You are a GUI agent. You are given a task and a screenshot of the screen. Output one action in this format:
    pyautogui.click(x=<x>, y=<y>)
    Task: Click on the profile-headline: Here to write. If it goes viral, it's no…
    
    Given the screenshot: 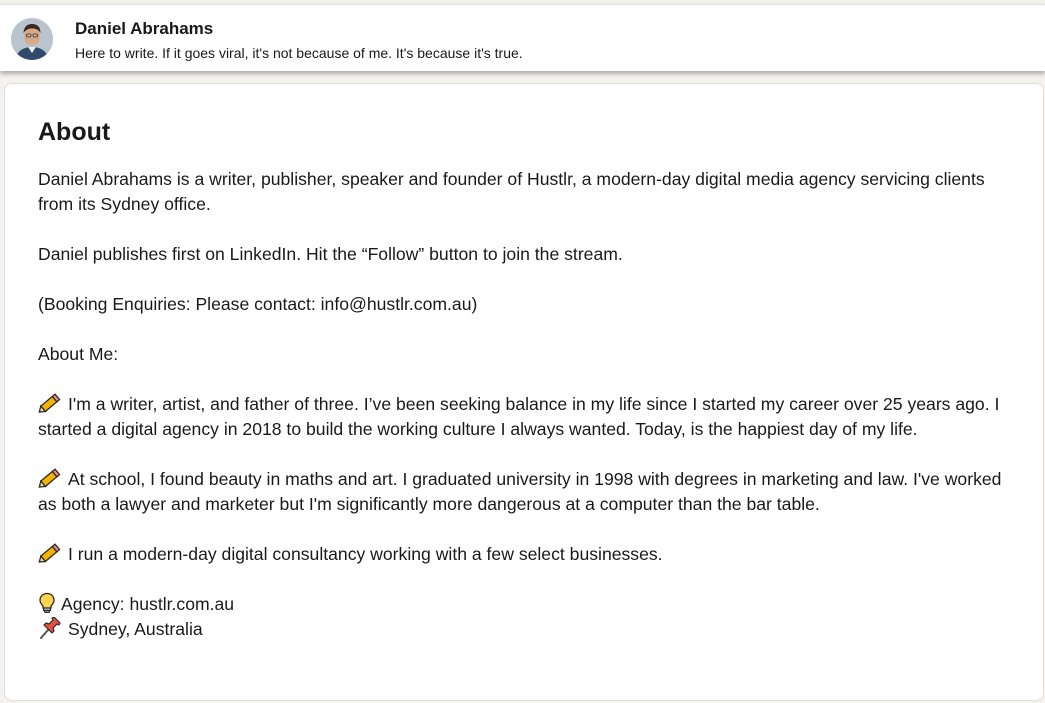 What is the action you would take?
    pyautogui.click(x=299, y=53)
    